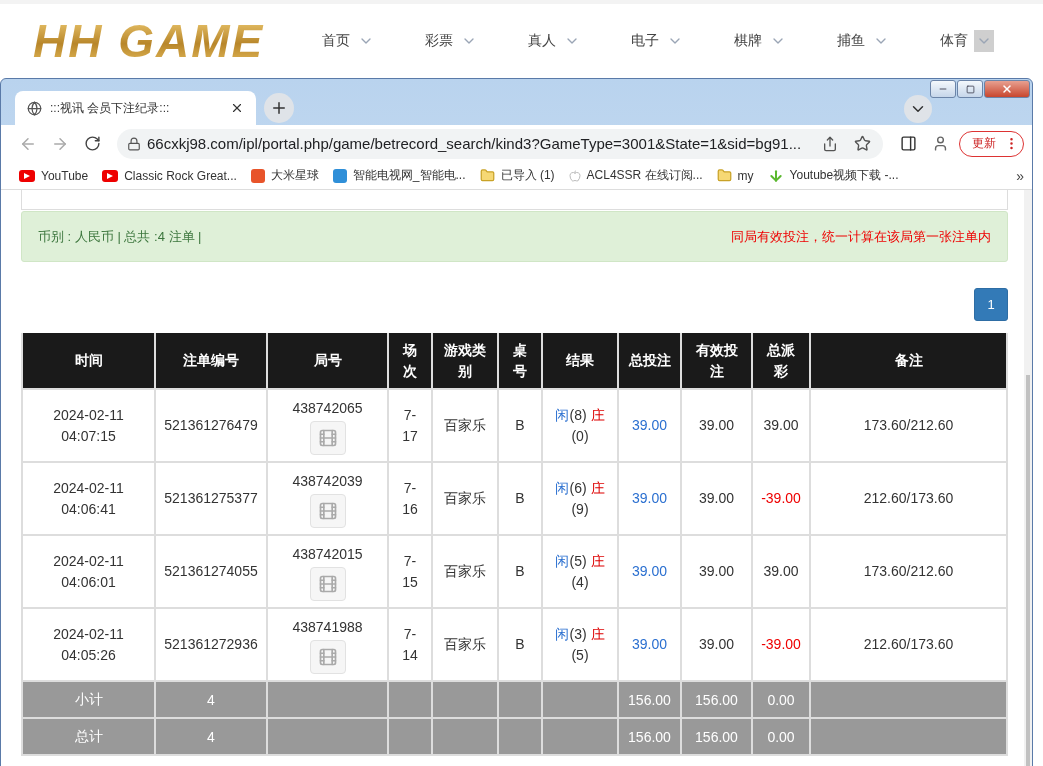 This screenshot has height=766, width=1043. Describe the element at coordinates (410, 571) in the screenshot. I see `table-cell: 7-15` at that location.